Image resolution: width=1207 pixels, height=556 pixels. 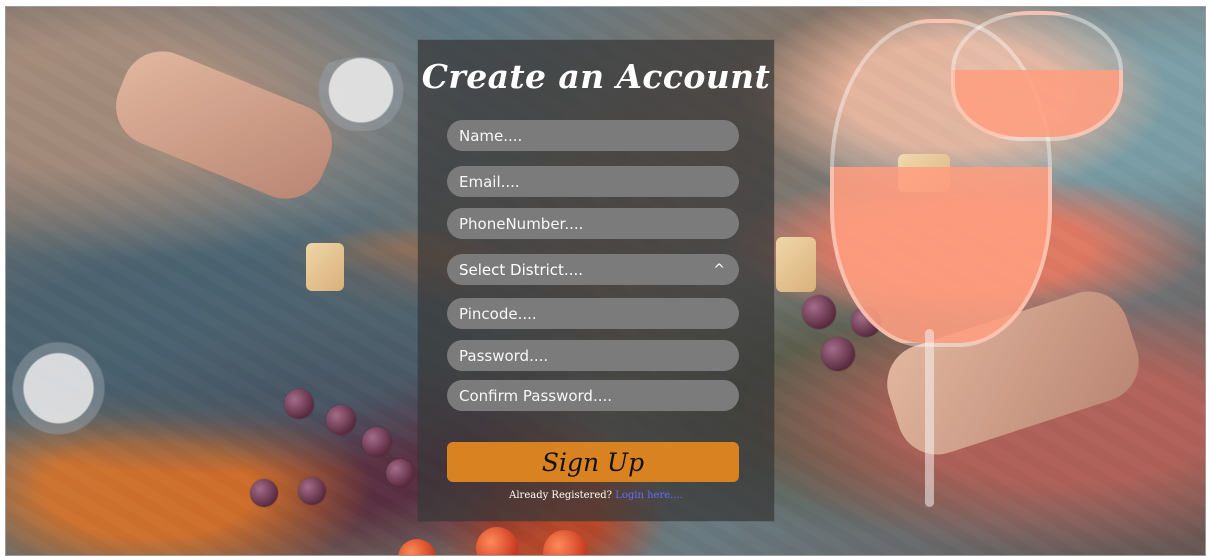 I want to click on page-title: Create an Account, so click(x=596, y=76).